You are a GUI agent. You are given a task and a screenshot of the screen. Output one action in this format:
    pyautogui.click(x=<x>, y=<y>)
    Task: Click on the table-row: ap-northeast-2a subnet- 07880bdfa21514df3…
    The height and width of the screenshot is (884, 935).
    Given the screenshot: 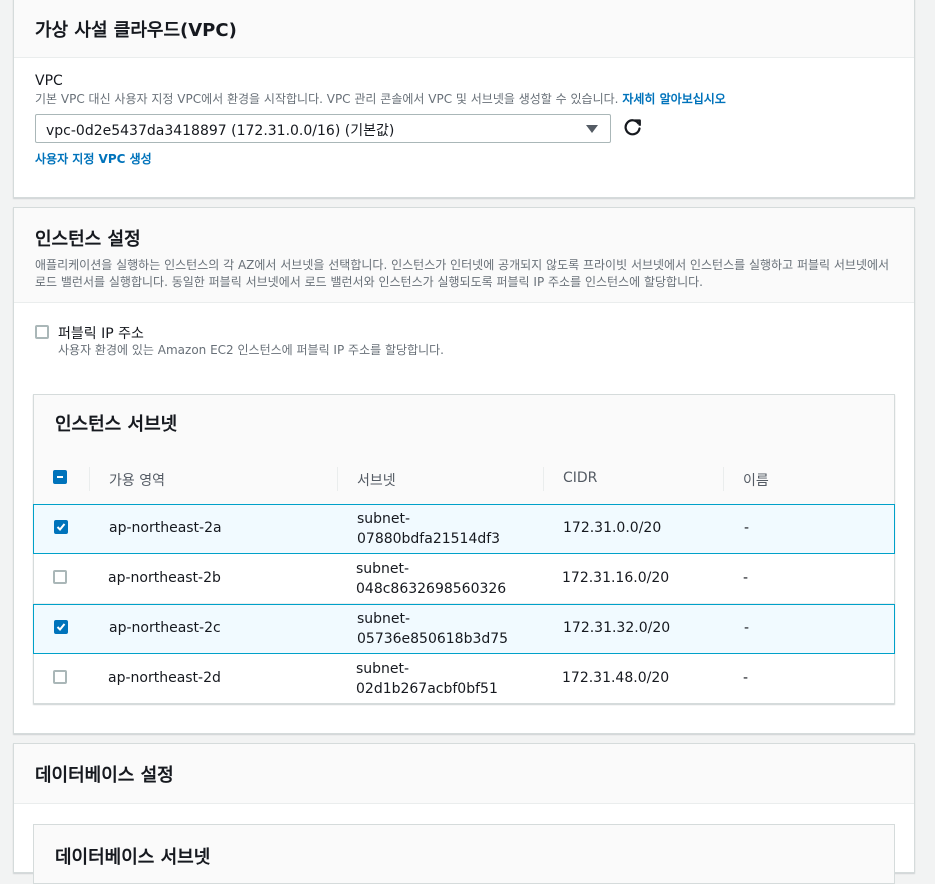 What is the action you would take?
    pyautogui.click(x=464, y=529)
    